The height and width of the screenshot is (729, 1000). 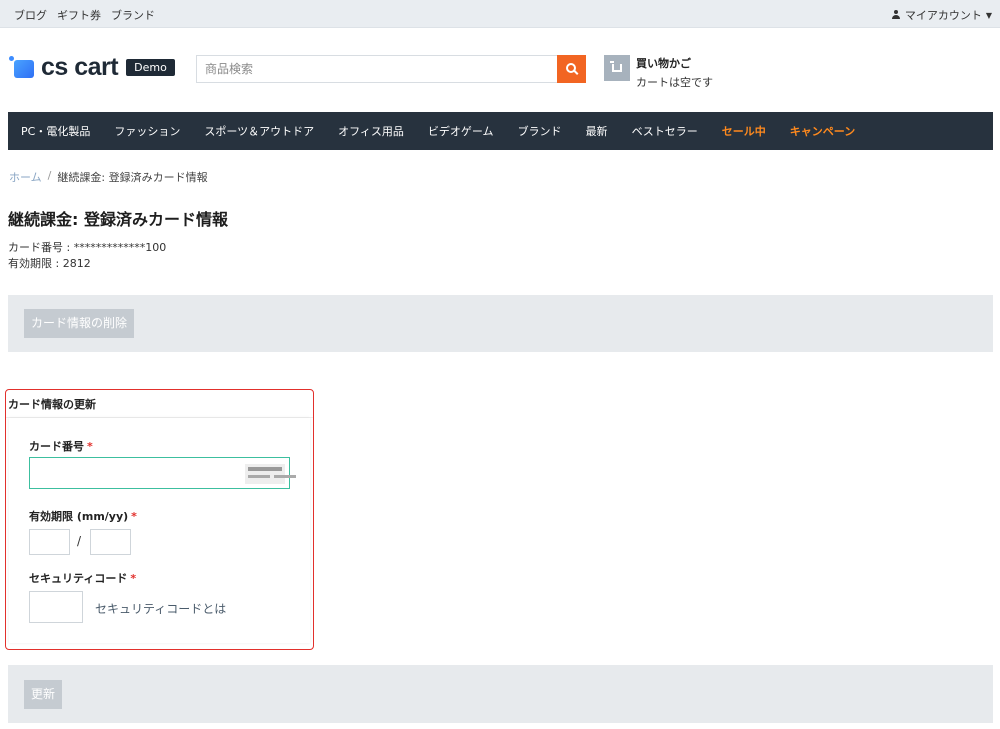 I want to click on card-number-line: カード番号 : *************100, so click(x=87, y=247).